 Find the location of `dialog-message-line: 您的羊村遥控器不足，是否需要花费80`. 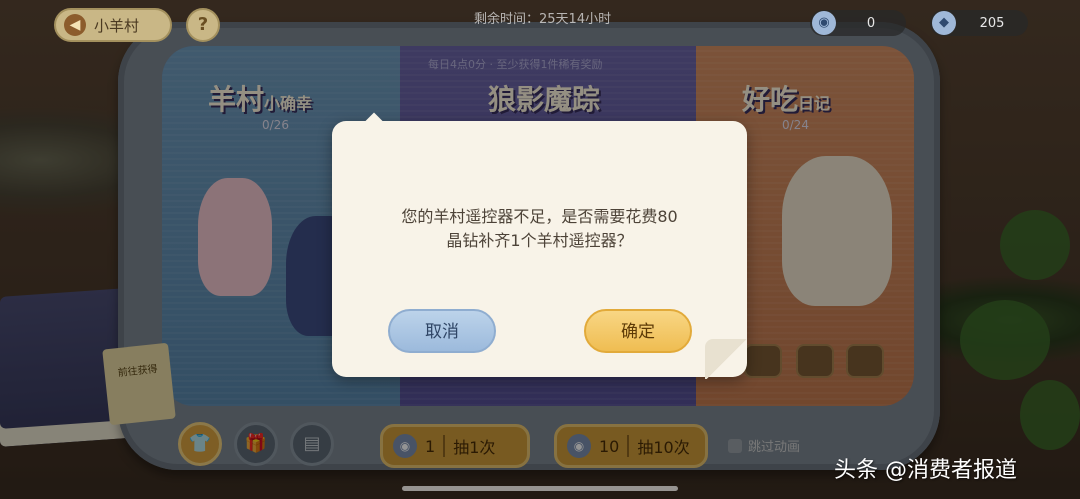

dialog-message-line: 您的羊村遥控器不足，是否需要花费80 is located at coordinates (539, 216).